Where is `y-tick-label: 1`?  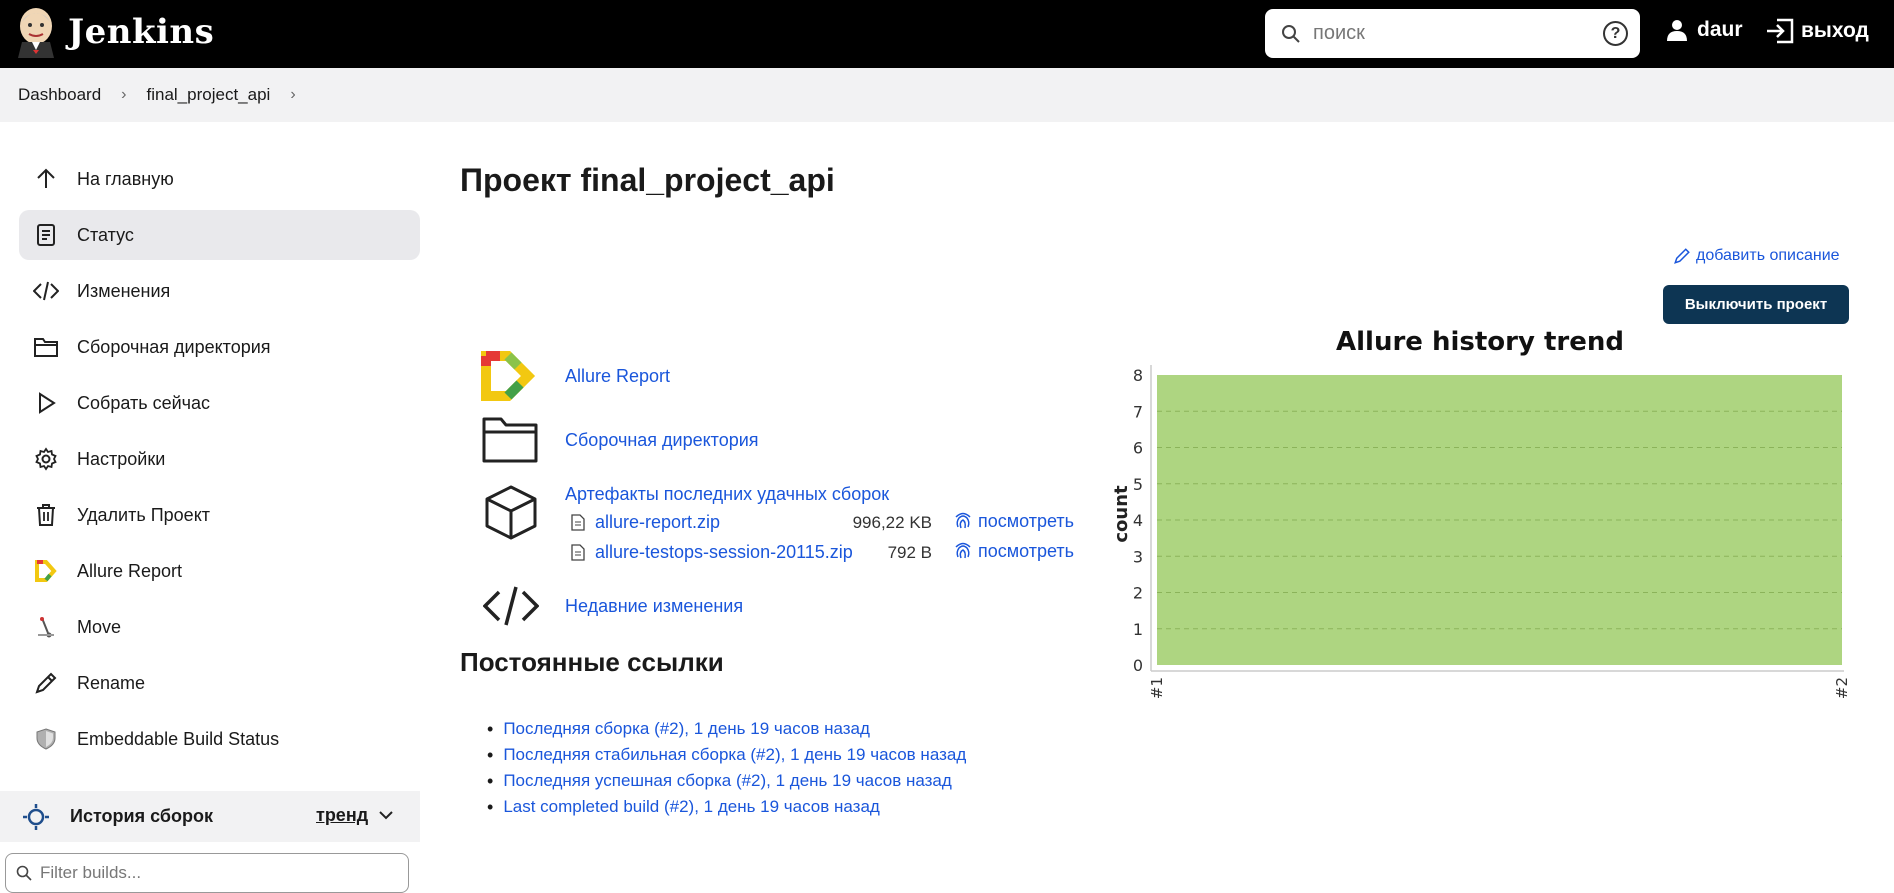 y-tick-label: 1 is located at coordinates (1138, 629).